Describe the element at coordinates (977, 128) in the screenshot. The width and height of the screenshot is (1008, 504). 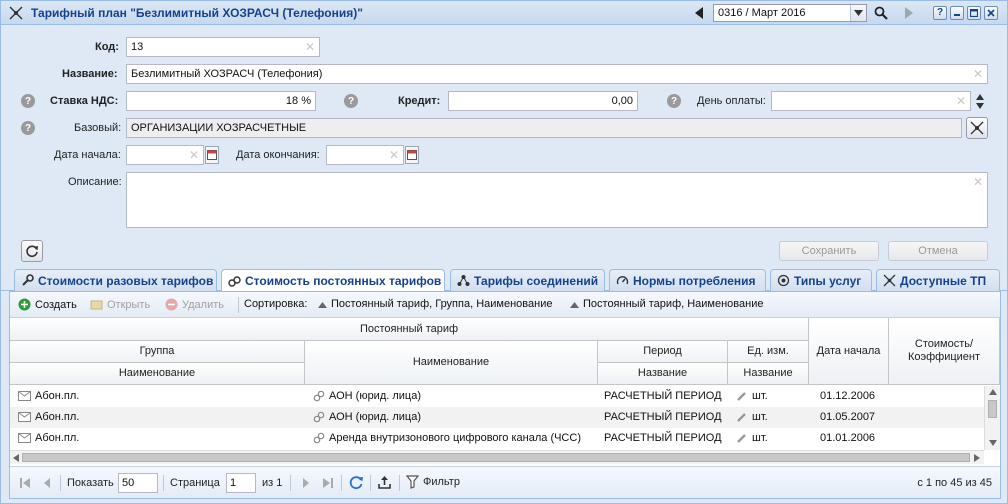
I see `base-select-button` at that location.